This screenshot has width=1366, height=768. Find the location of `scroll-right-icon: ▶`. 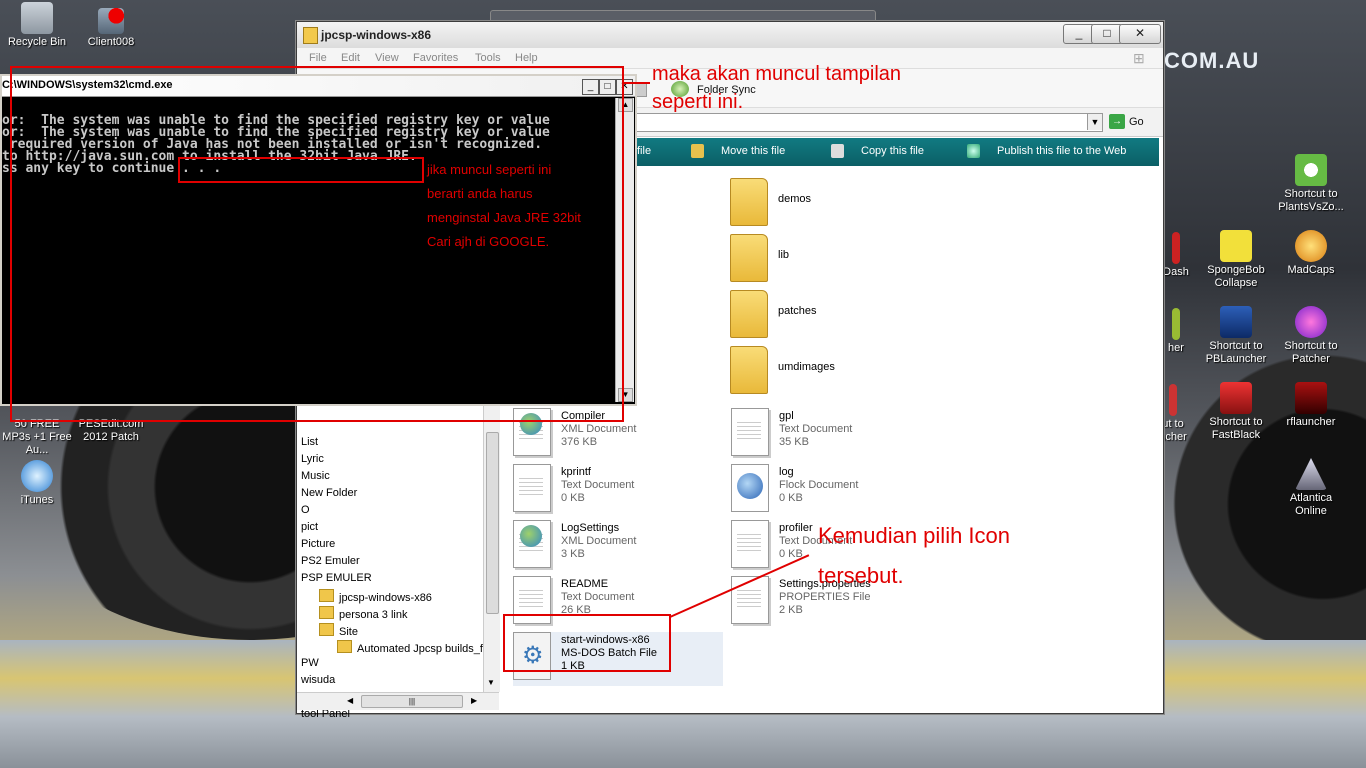

scroll-right-icon: ▶ is located at coordinates (474, 700).